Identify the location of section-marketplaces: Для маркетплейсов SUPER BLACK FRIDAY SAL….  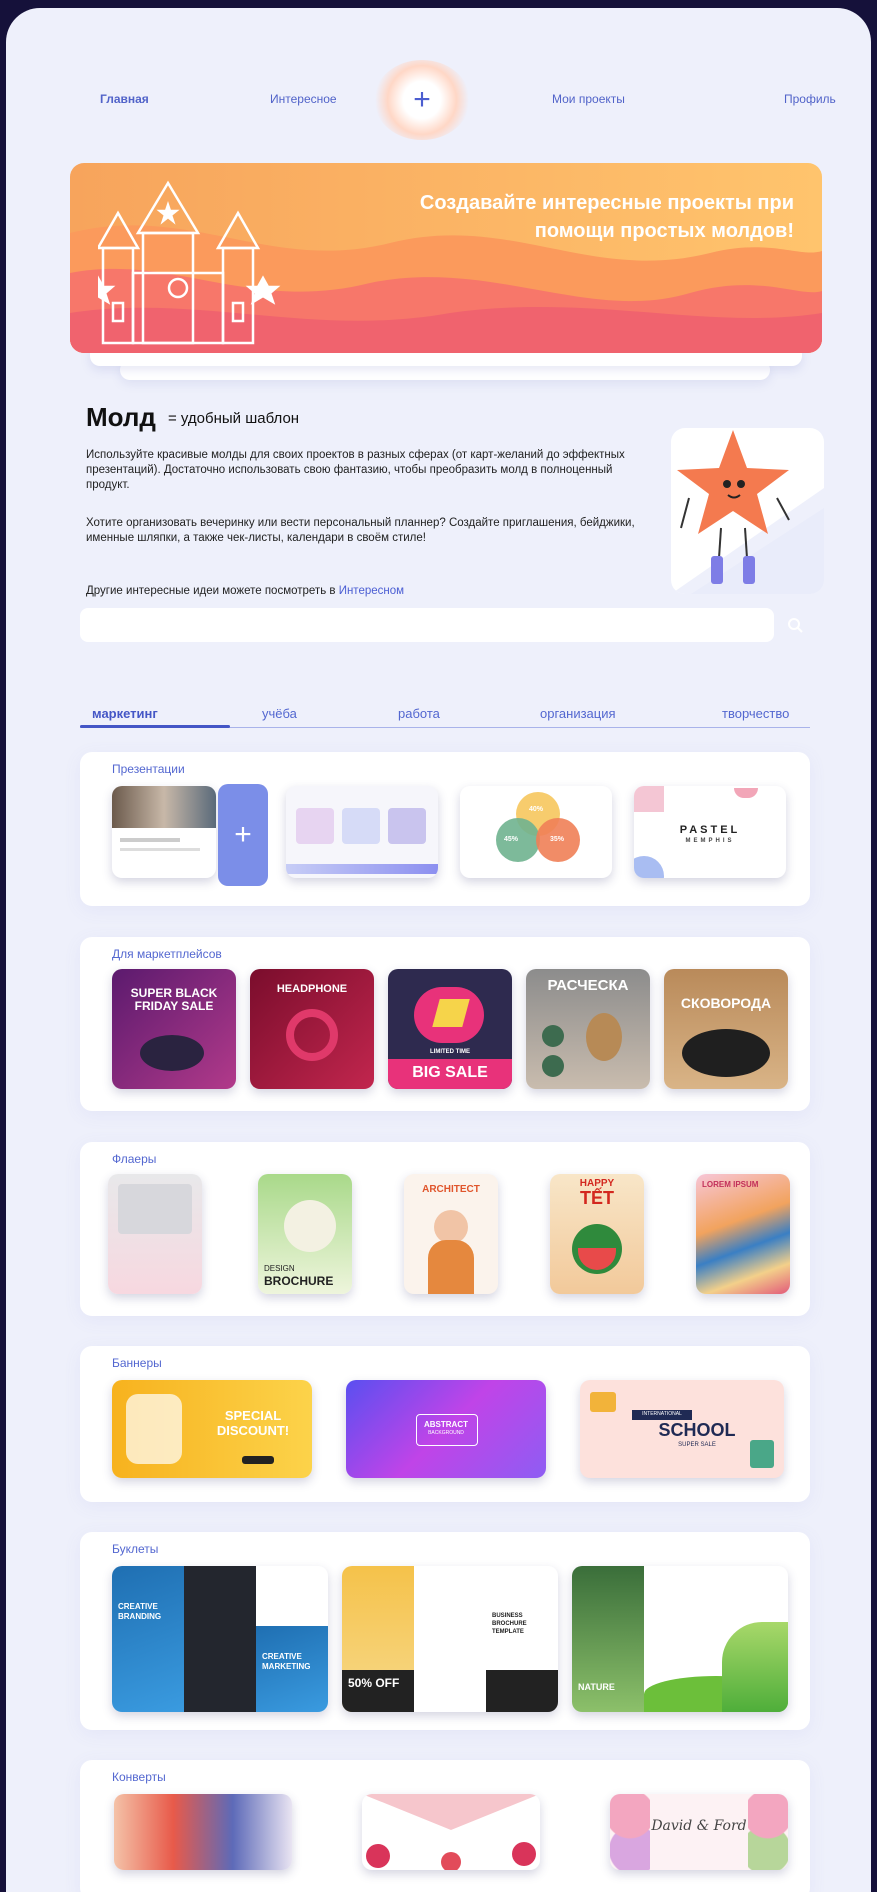
(445, 1024).